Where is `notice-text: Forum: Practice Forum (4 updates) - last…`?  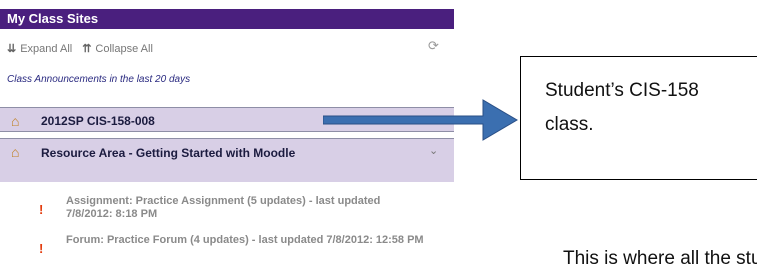
notice-text: Forum: Practice Forum (4 updates) - last… is located at coordinates (246, 240).